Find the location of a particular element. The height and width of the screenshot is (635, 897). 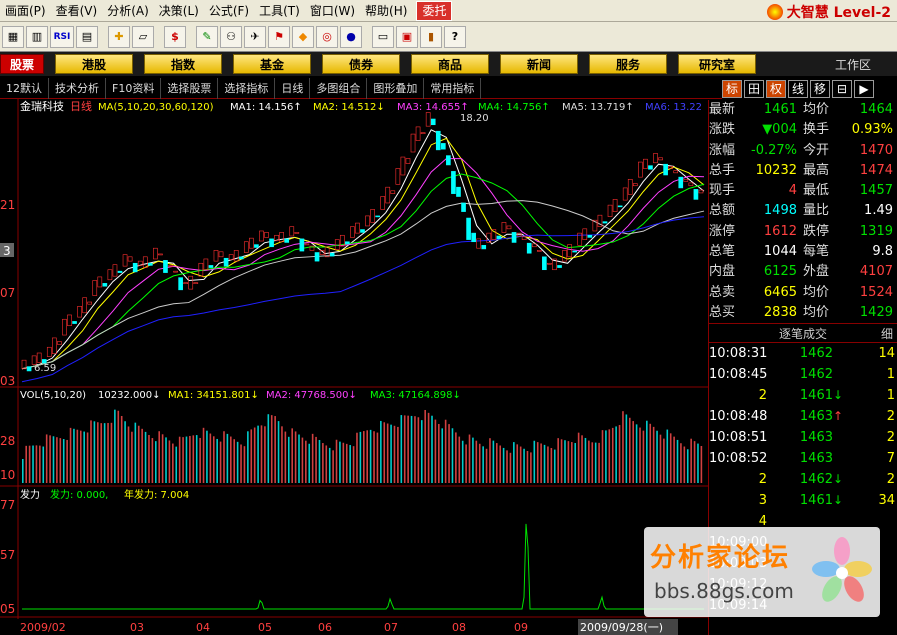

tab-rights: 权 is located at coordinates (776, 88).